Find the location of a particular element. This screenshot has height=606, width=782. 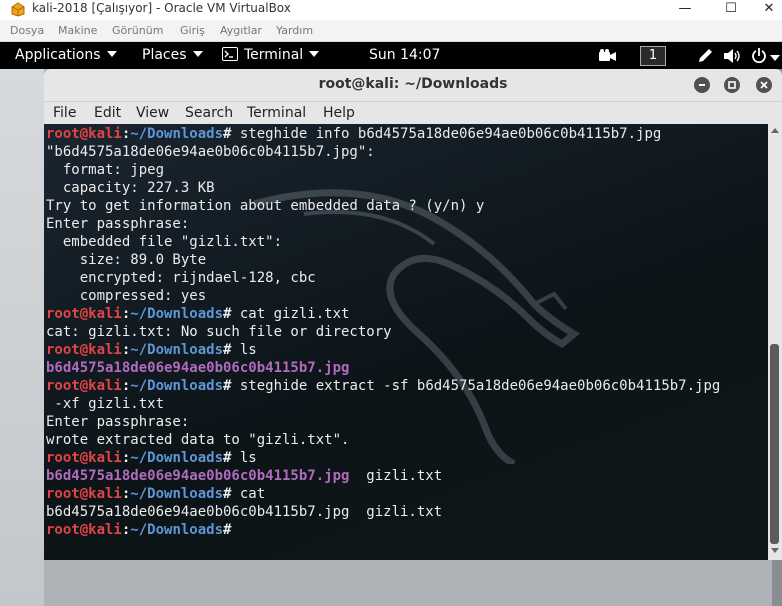

terminal-scrollbar is located at coordinates (775, 342).